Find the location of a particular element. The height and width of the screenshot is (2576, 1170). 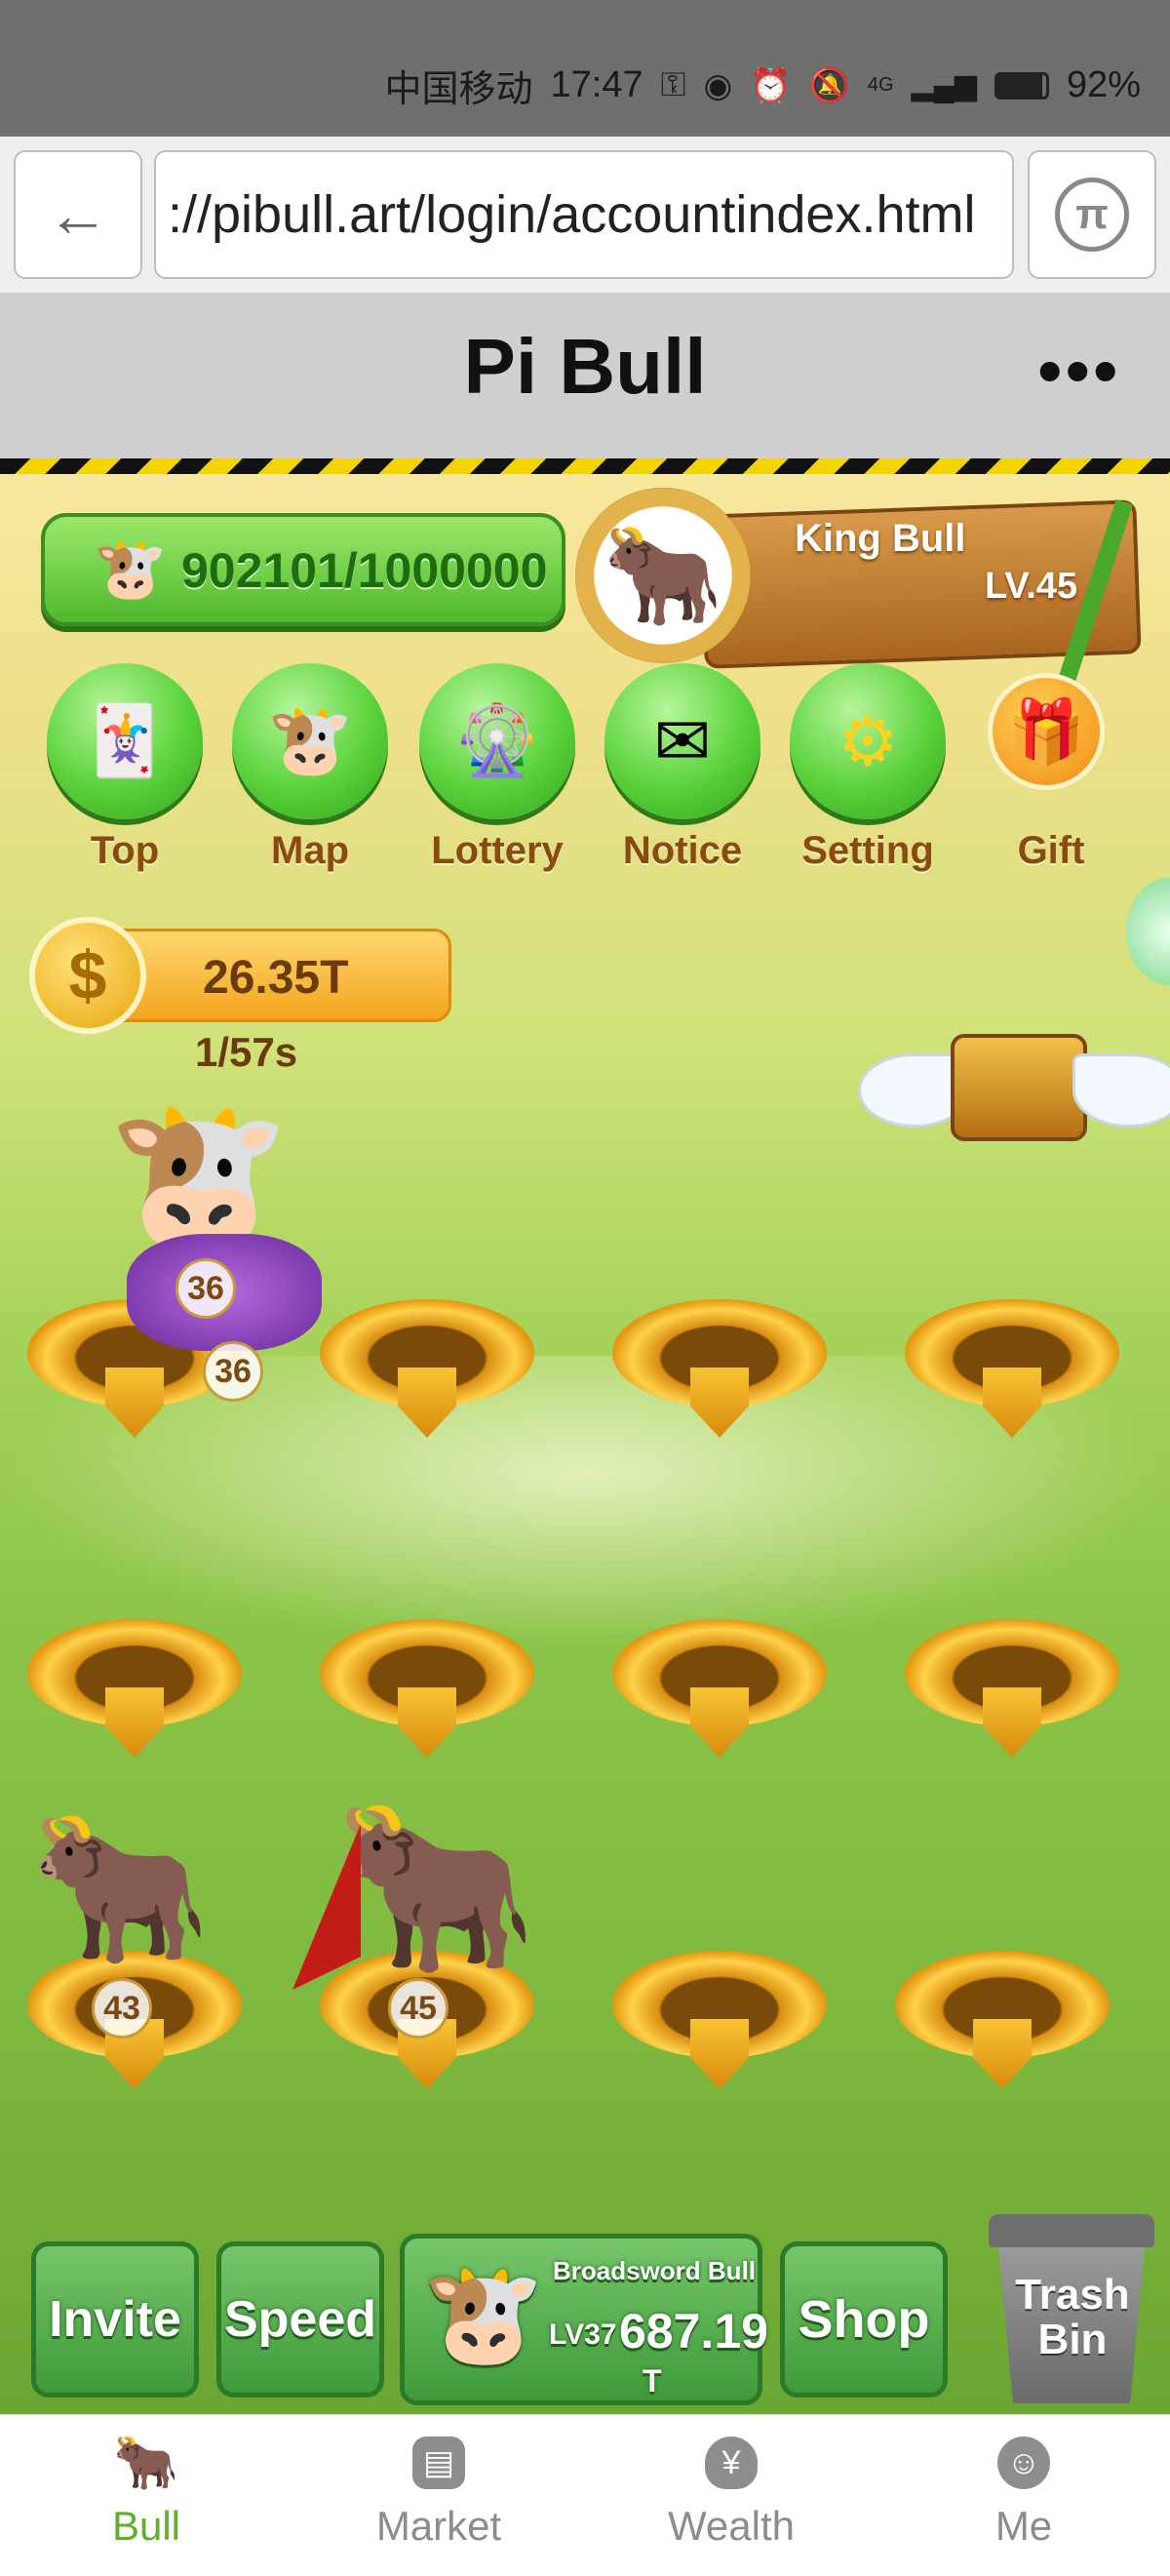

url-text: ://pibull.art/login/accountindex.html is located at coordinates (572, 214).